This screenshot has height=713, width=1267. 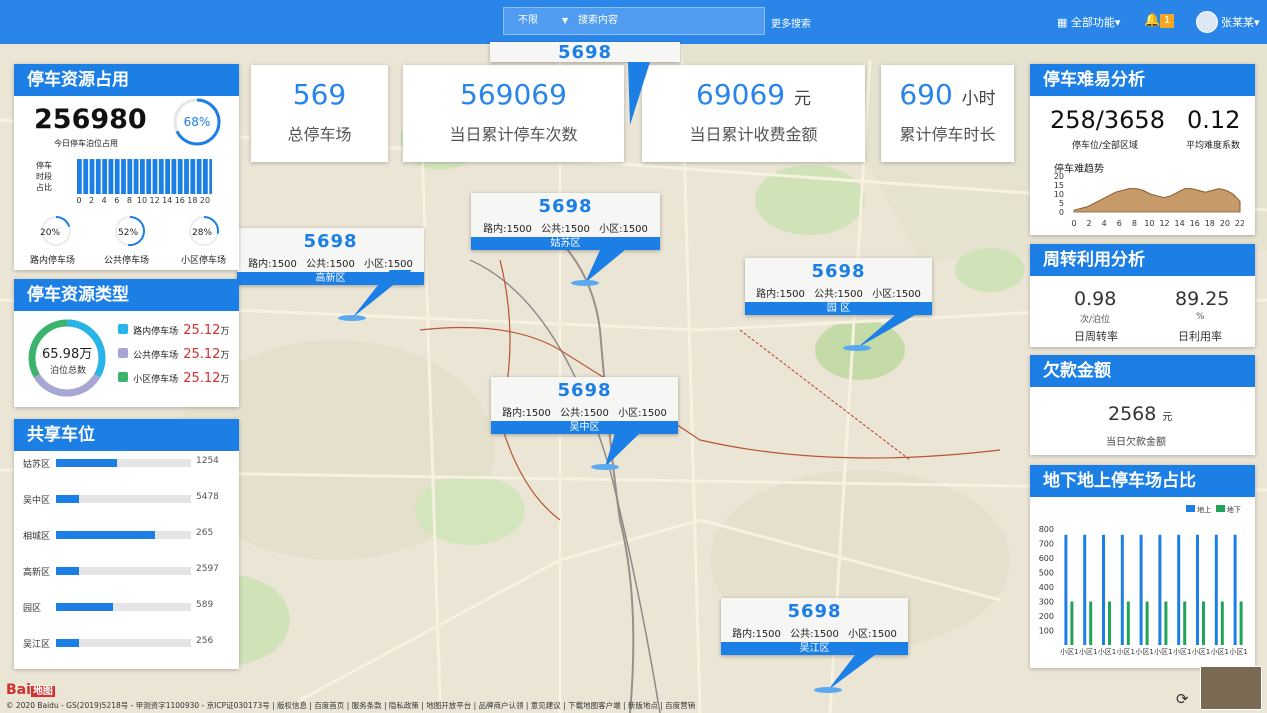 I want to click on trend-ytick: 5, so click(x=1061, y=203).